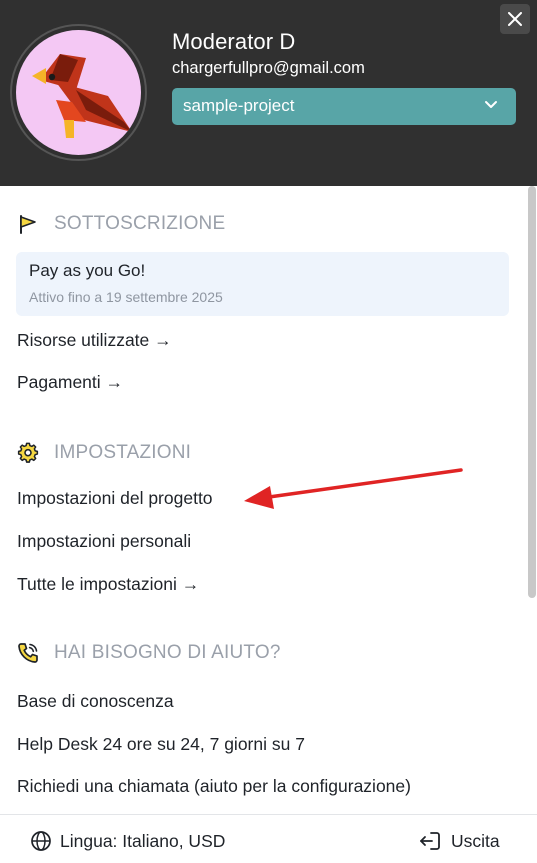 Image resolution: width=537 pixels, height=863 pixels. Describe the element at coordinates (143, 840) in the screenshot. I see `language-label: Lingua: Italiano, USD` at that location.